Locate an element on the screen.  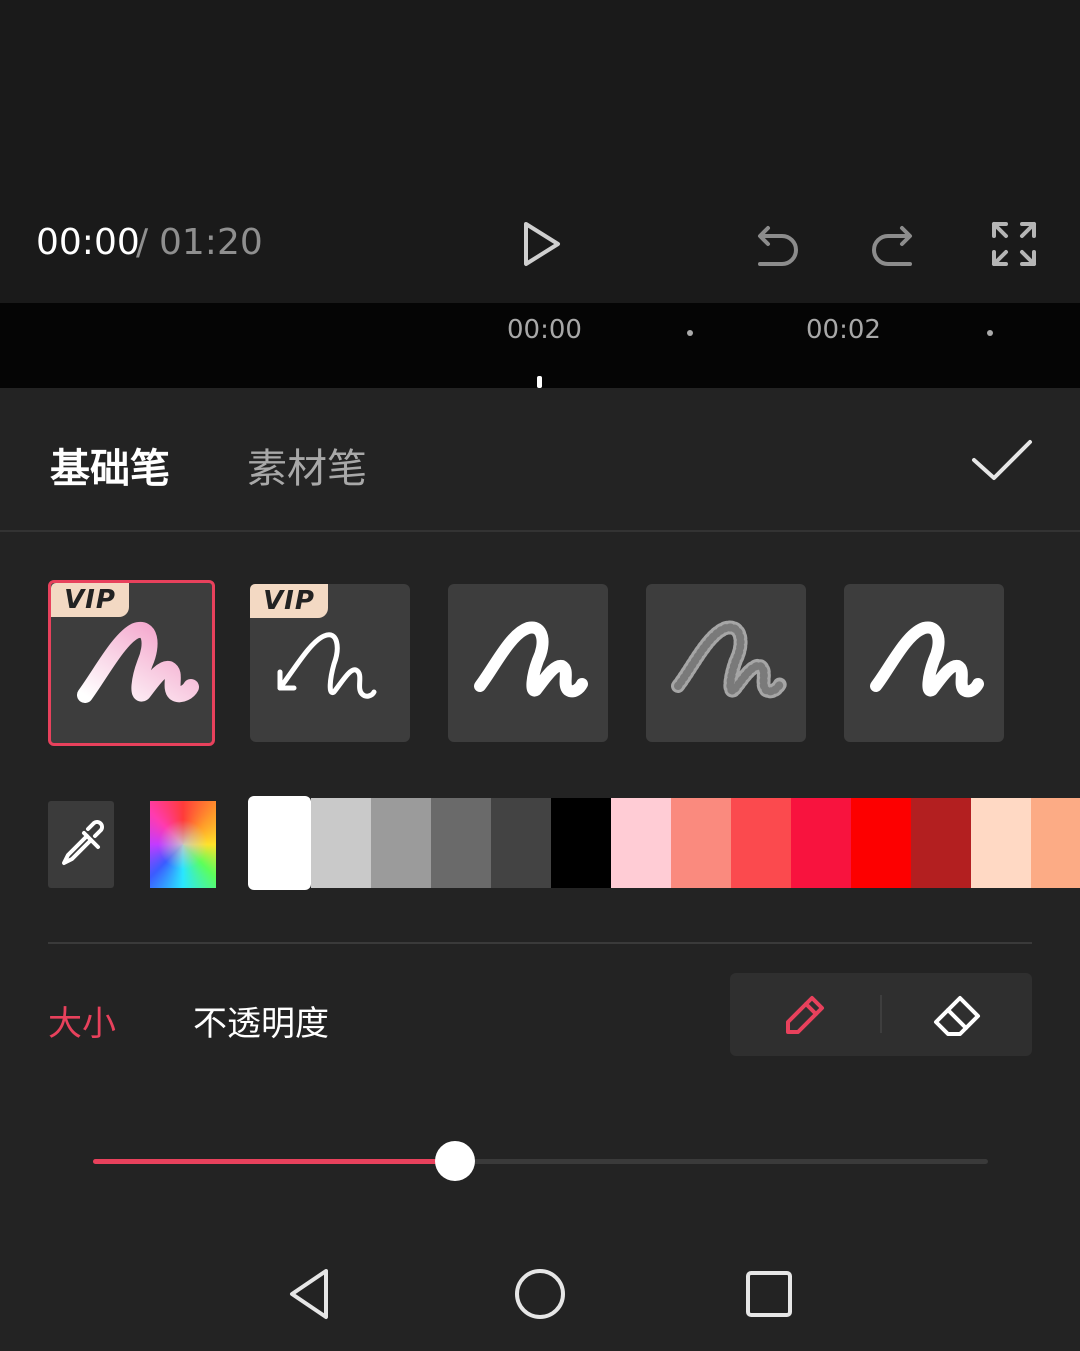
current-time: 00:00 is located at coordinates (88, 242).